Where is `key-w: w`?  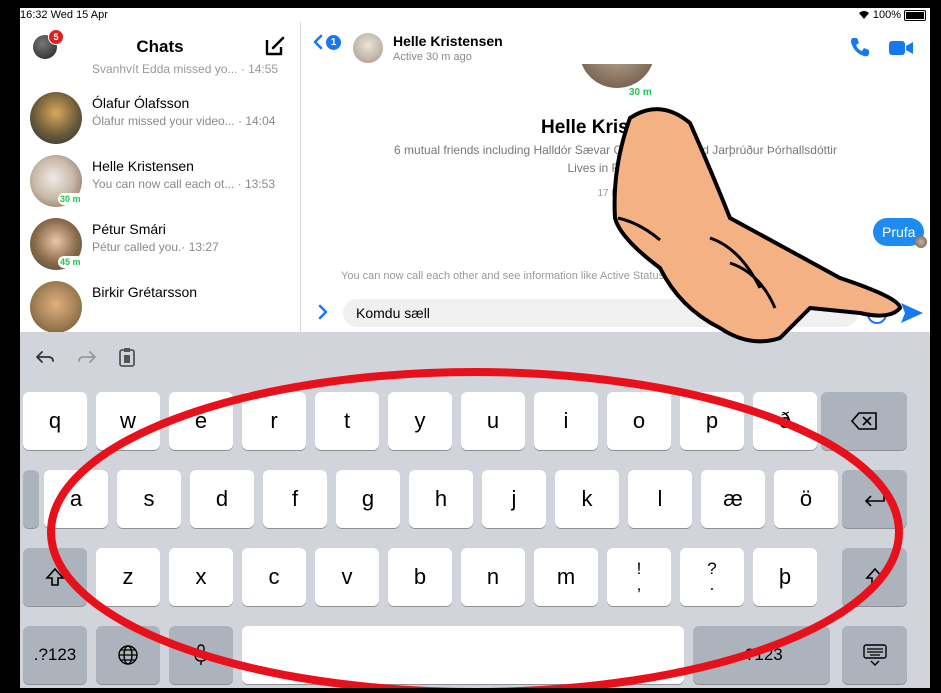
key-w: w is located at coordinates (128, 421).